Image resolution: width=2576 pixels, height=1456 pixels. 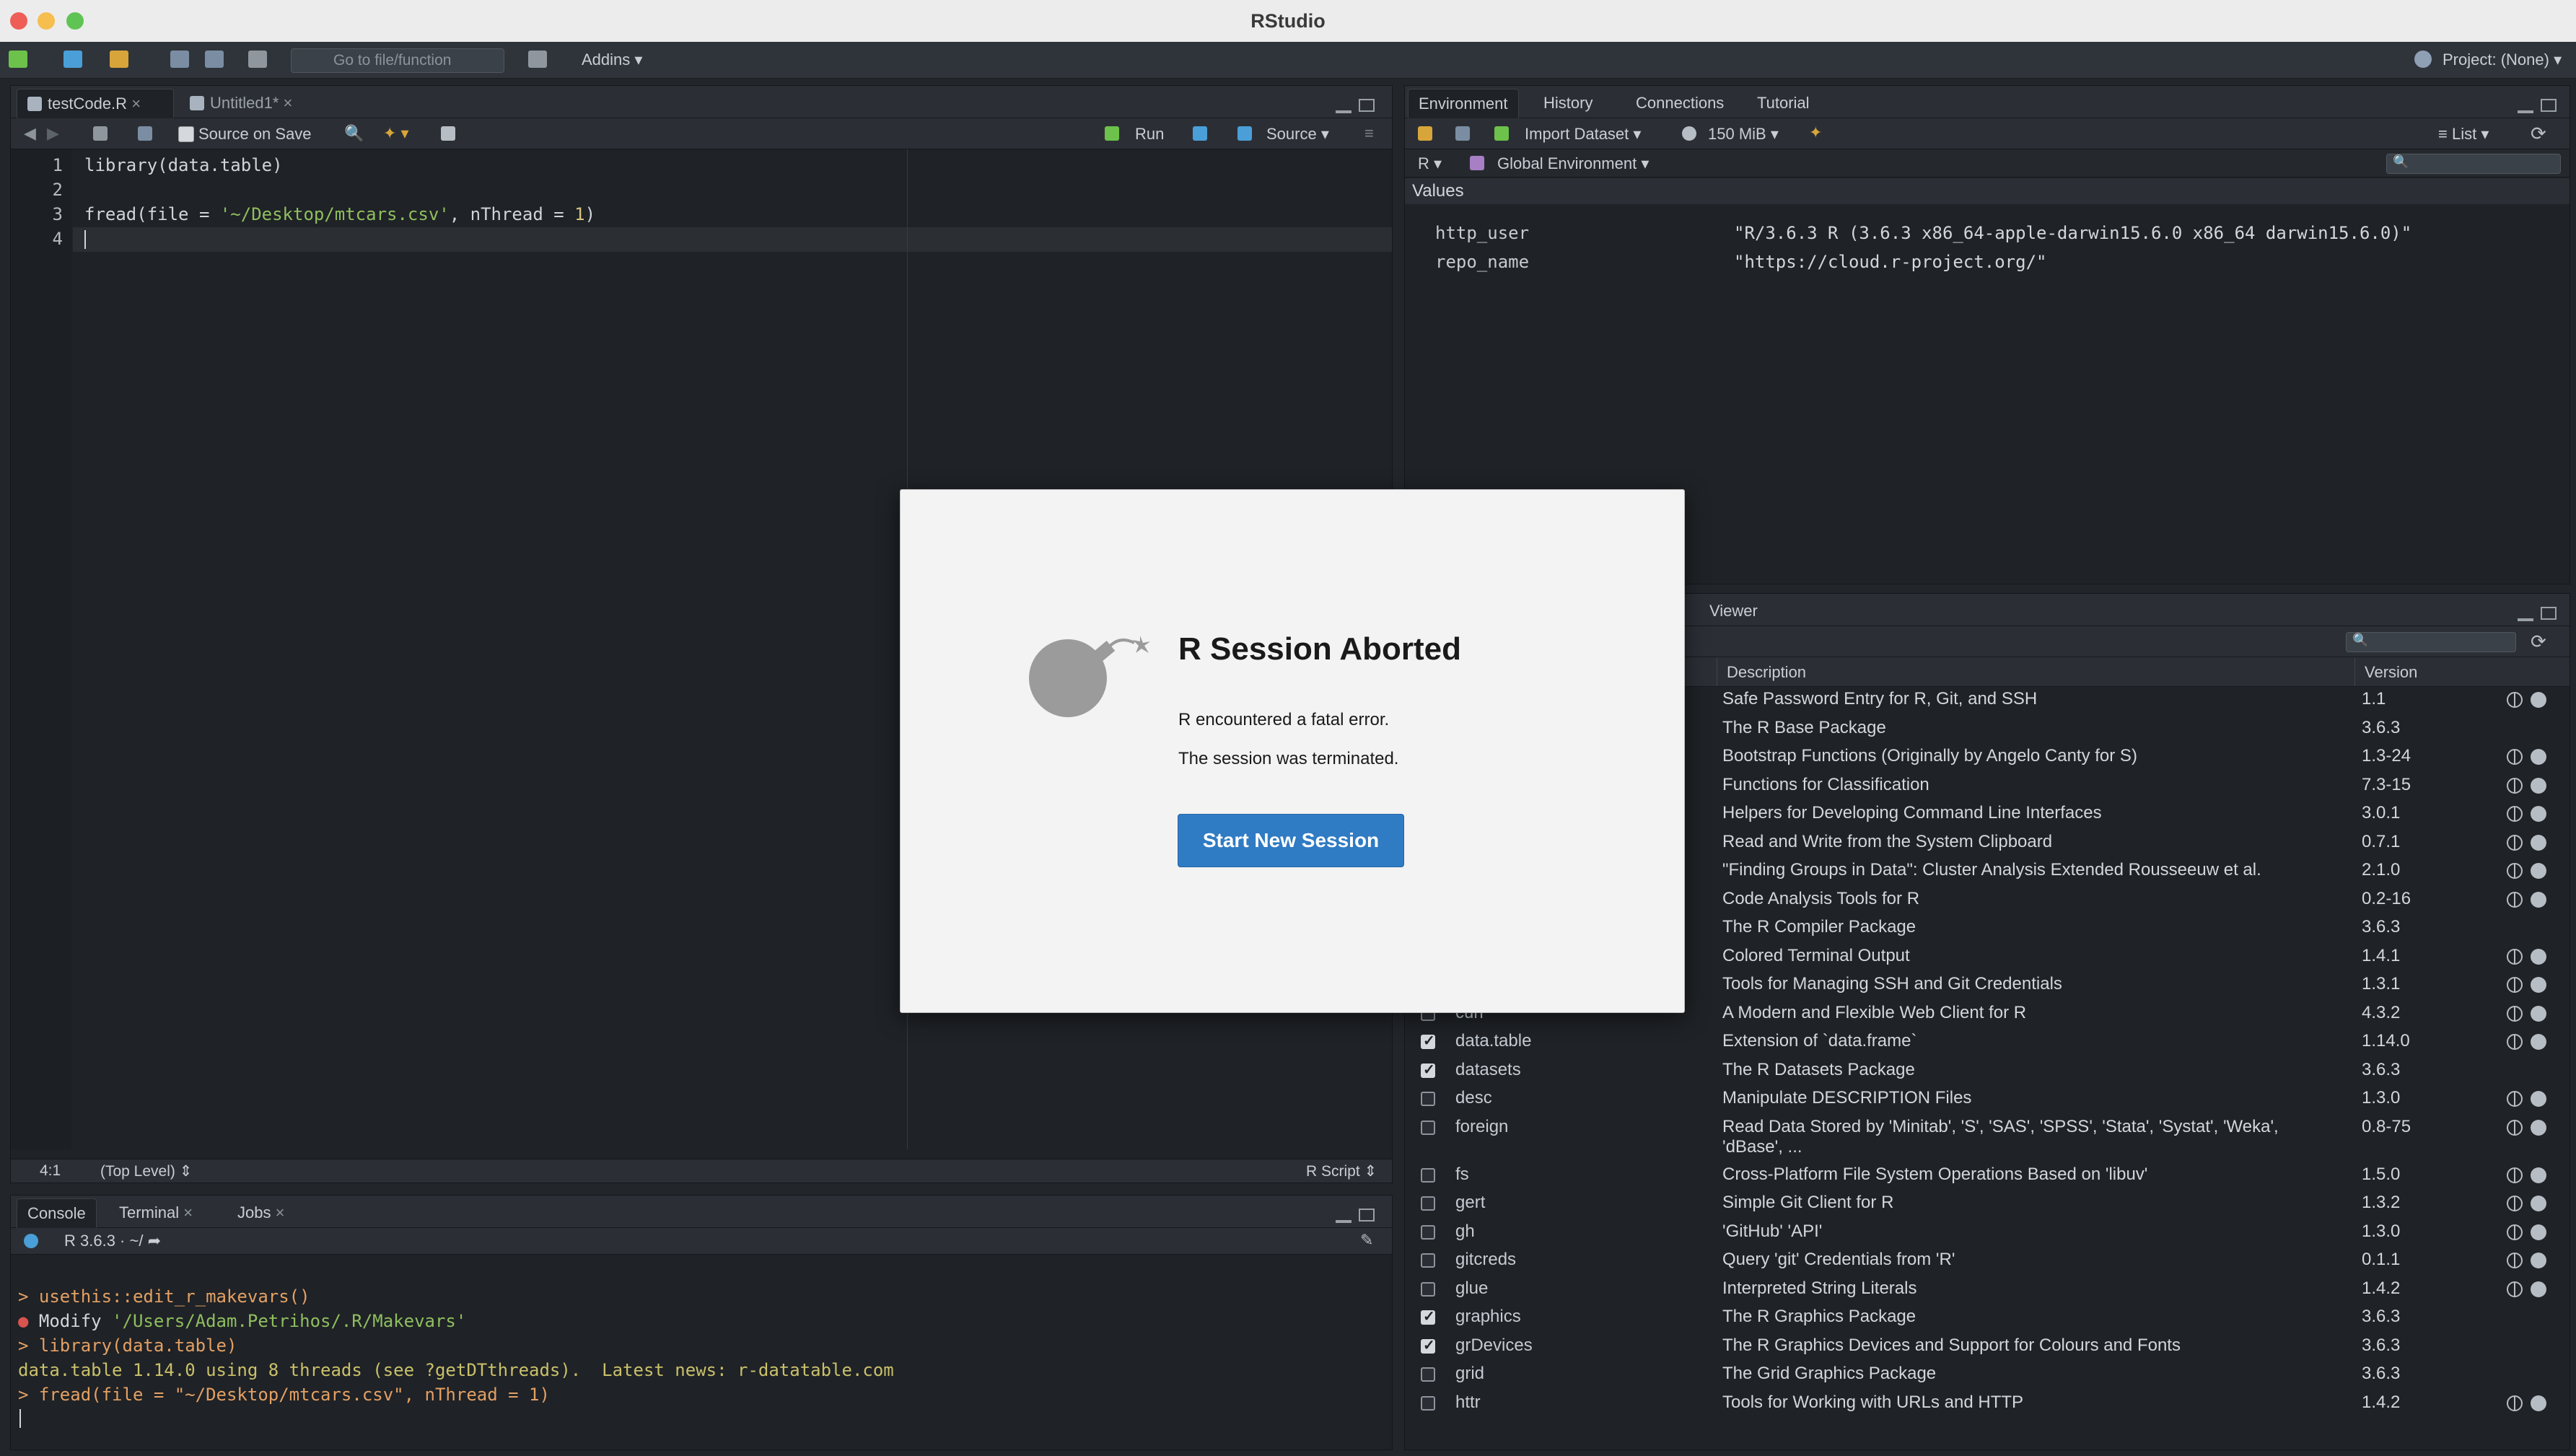 I want to click on dialog-message-terminated: The session was terminated., so click(x=1288, y=758).